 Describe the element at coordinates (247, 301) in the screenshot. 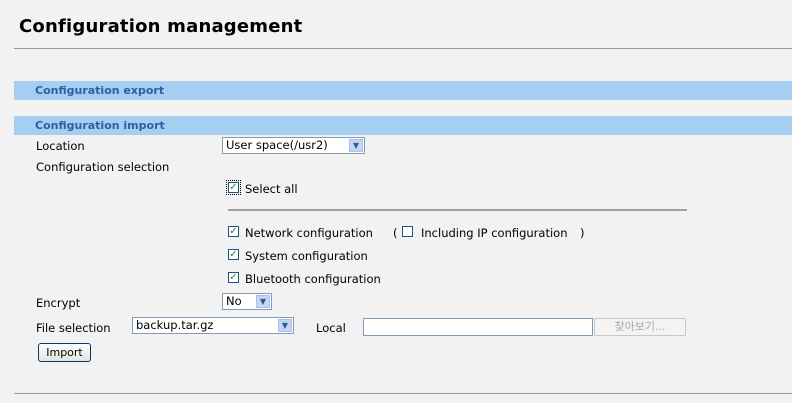

I see `encrypt-select: No ▼` at that location.